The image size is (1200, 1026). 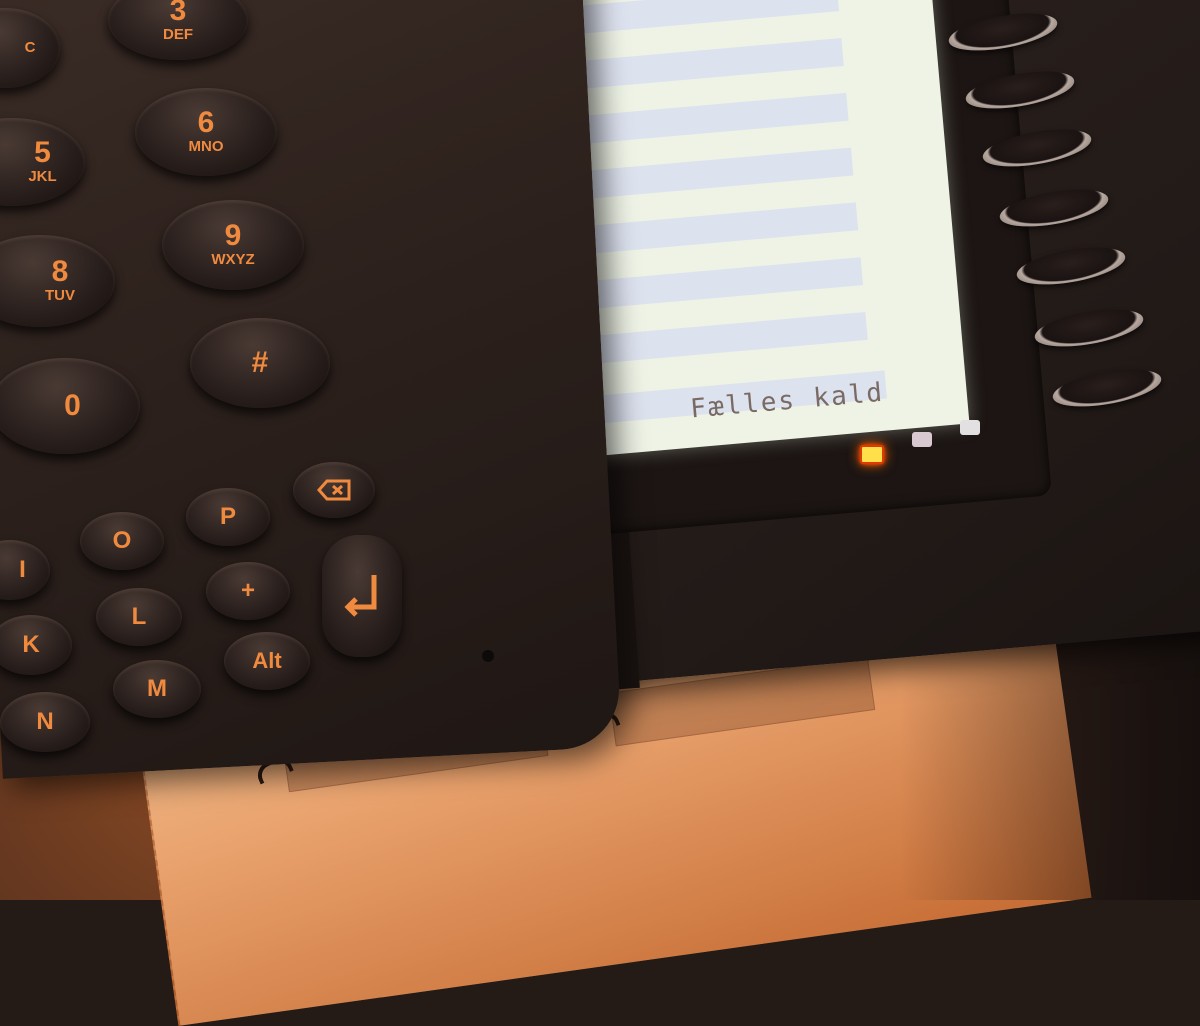 I want to click on key-letters: WXYZ, so click(x=233, y=259).